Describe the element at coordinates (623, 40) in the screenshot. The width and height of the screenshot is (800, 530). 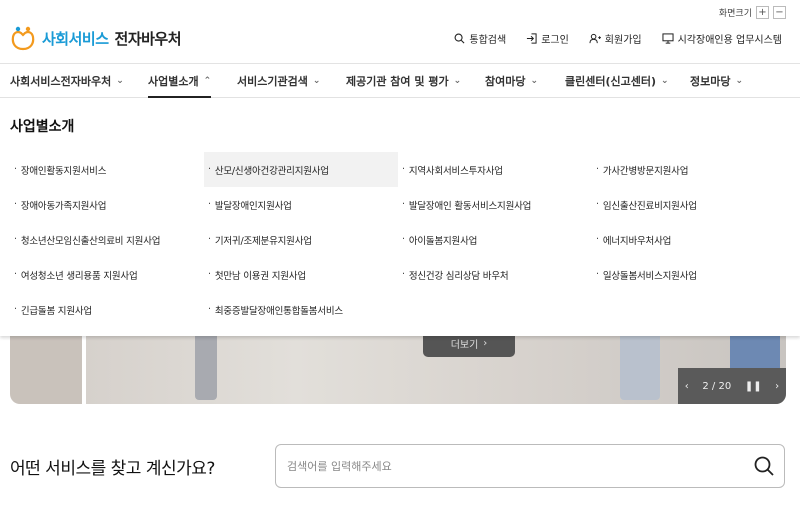
I see `topmenu-label: 회원가입` at that location.